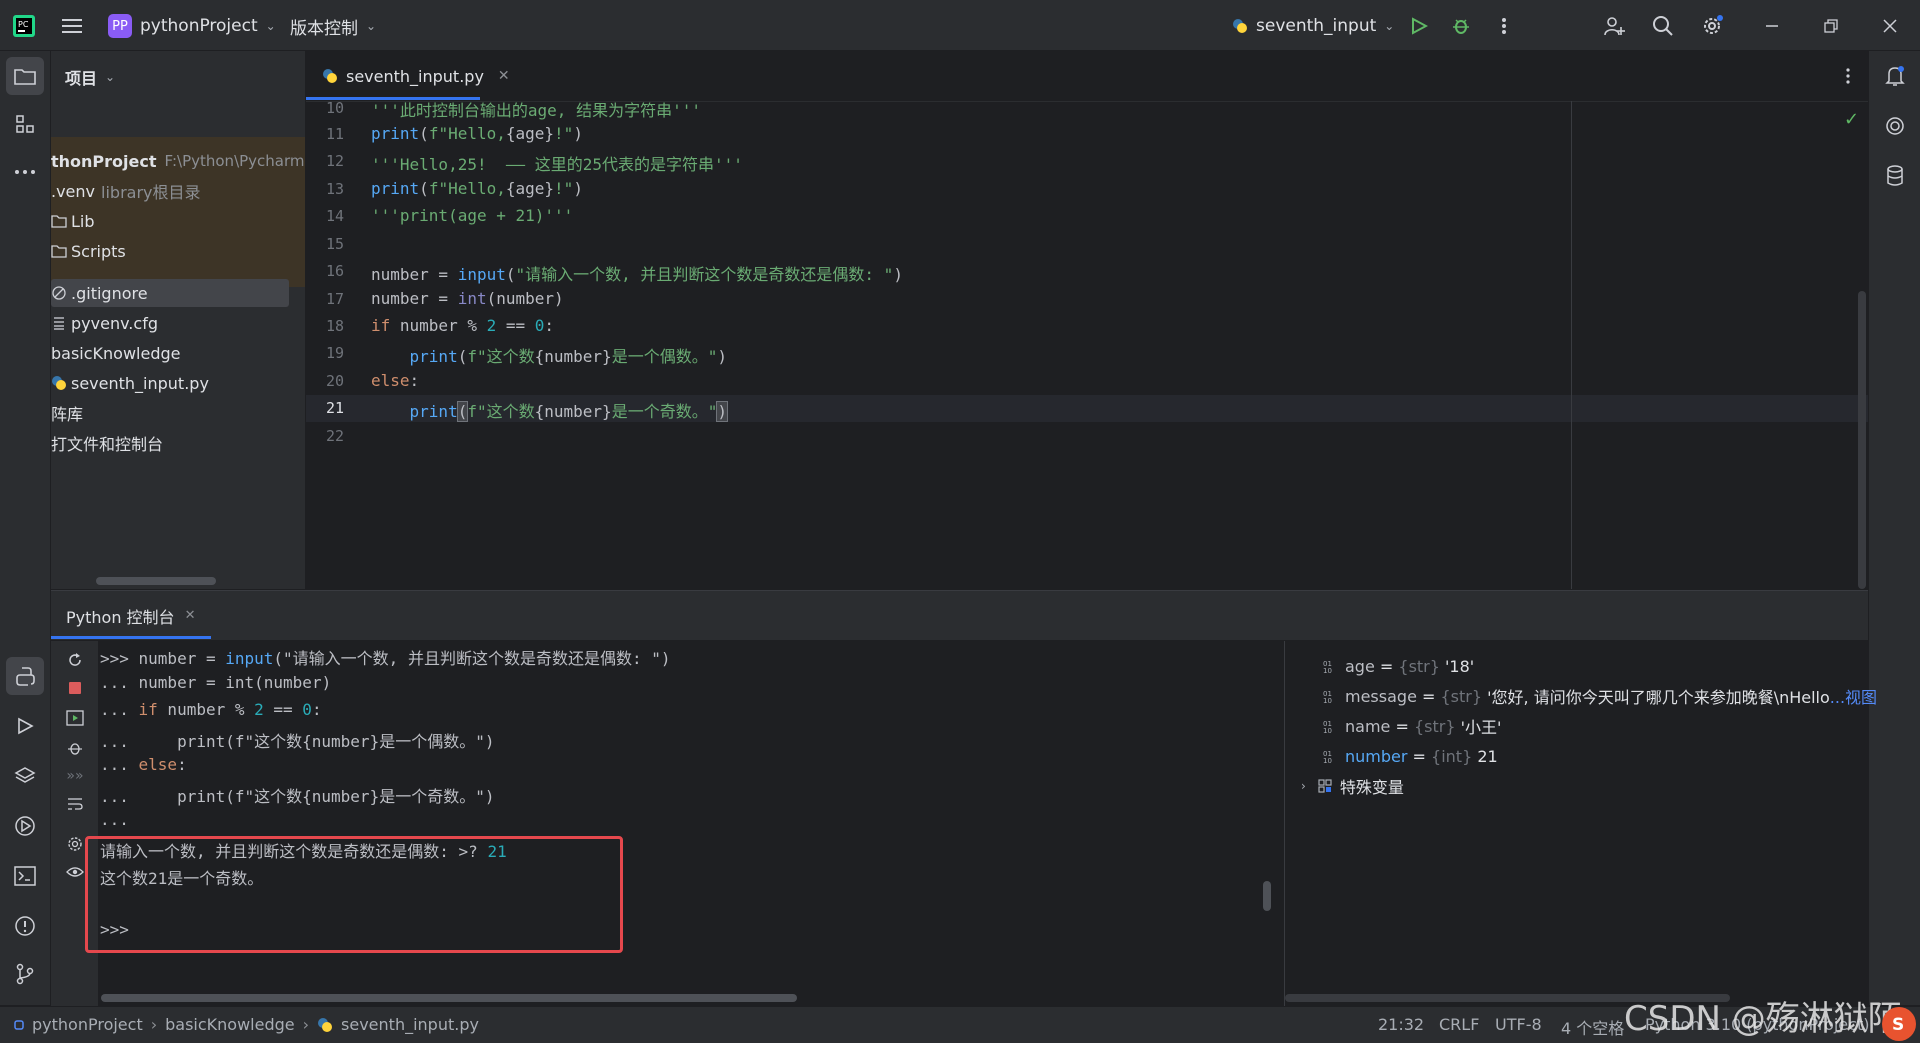  What do you see at coordinates (116, 353) in the screenshot?
I see `tree-item-basicknowledge: basicKnowledge` at bounding box center [116, 353].